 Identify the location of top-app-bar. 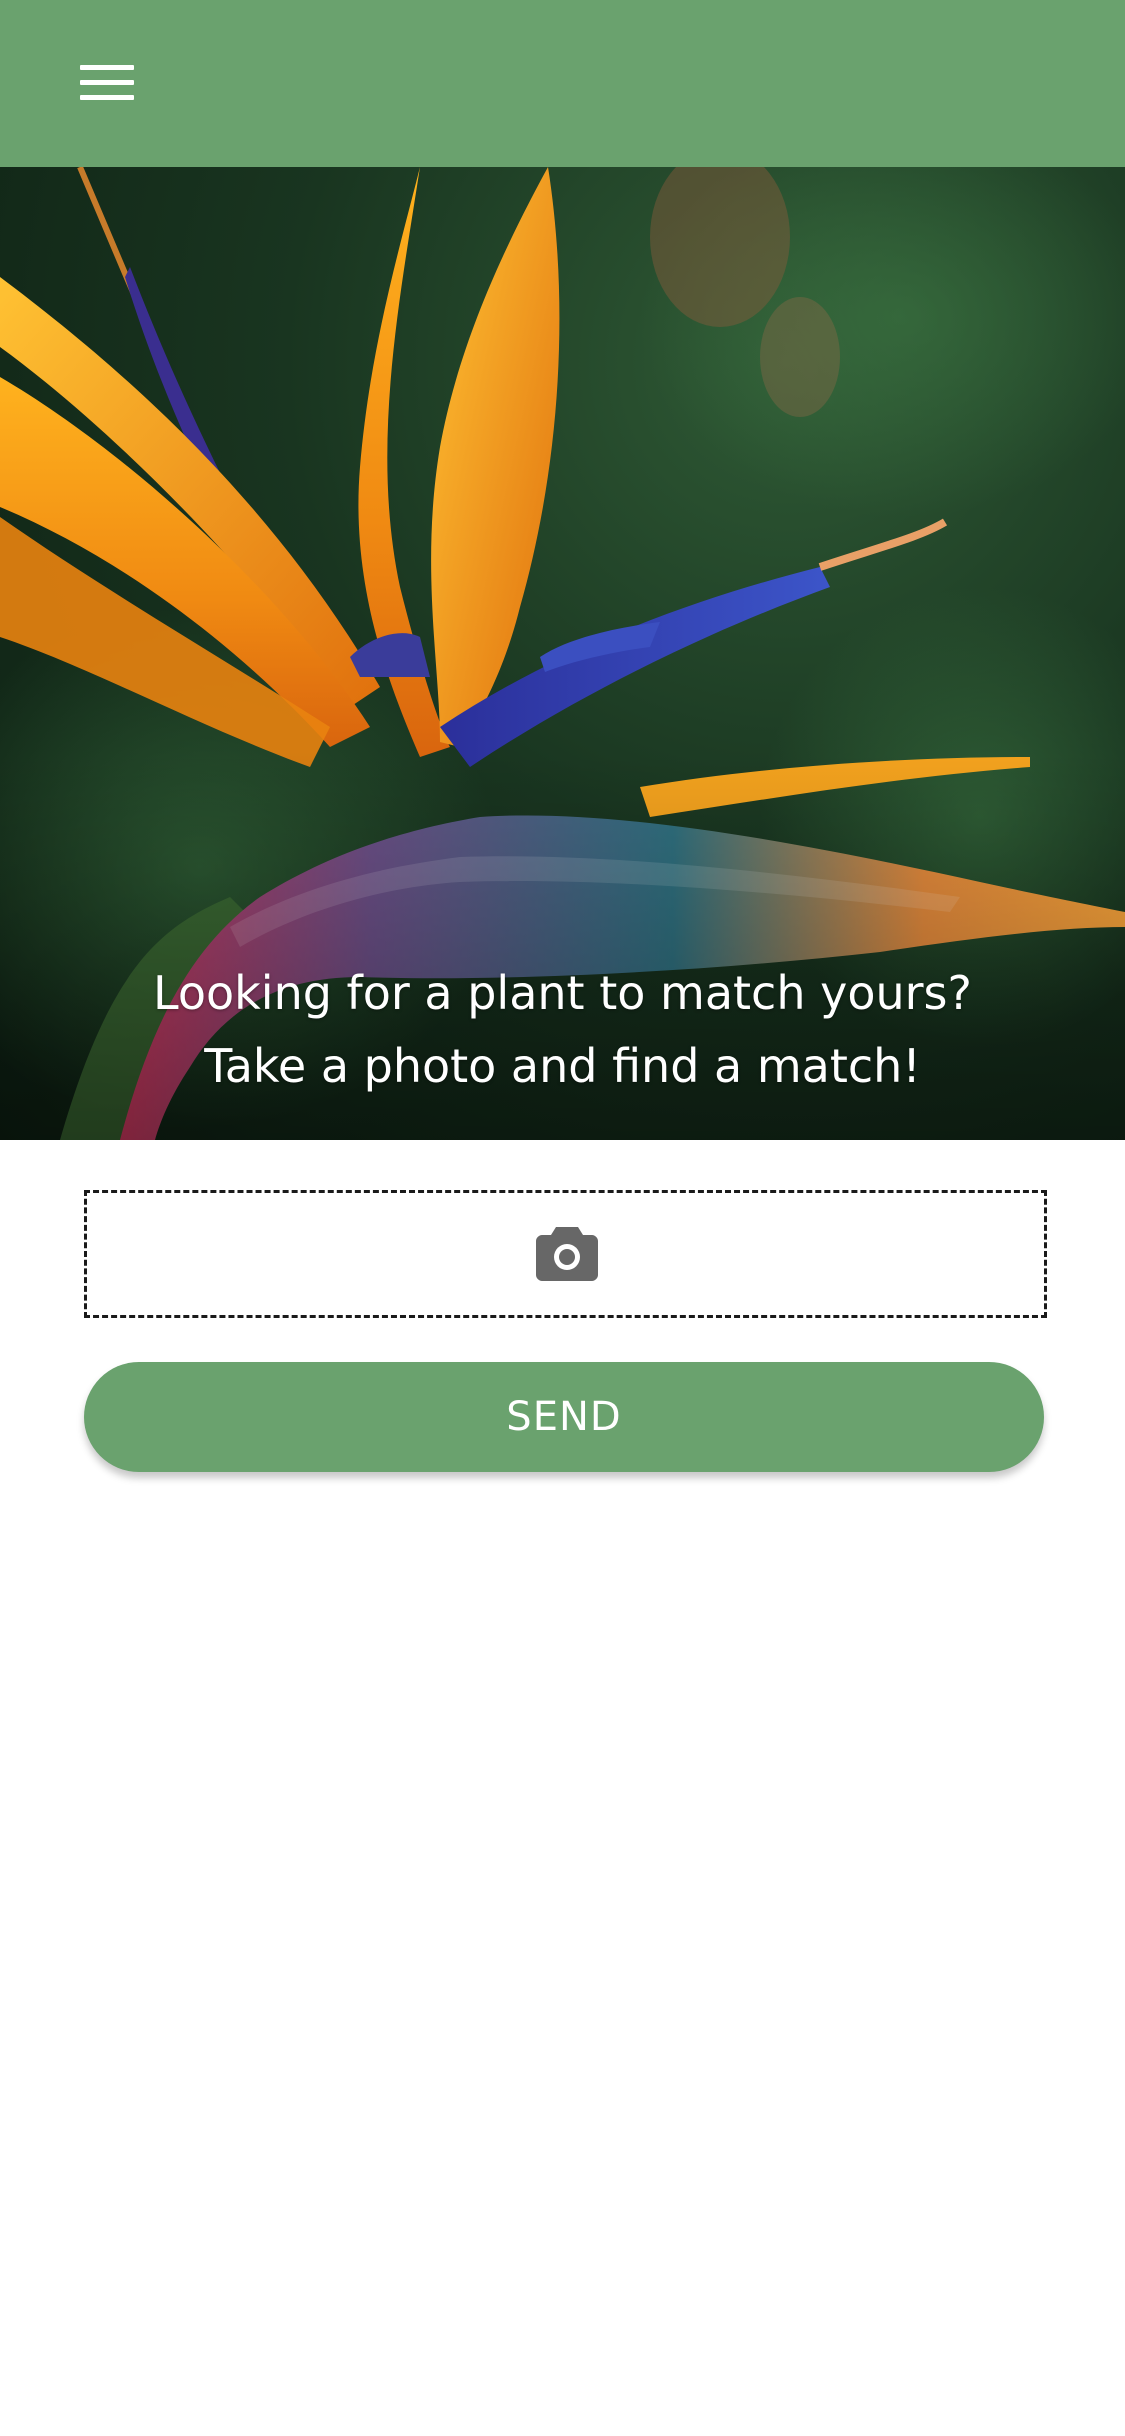
(562, 83).